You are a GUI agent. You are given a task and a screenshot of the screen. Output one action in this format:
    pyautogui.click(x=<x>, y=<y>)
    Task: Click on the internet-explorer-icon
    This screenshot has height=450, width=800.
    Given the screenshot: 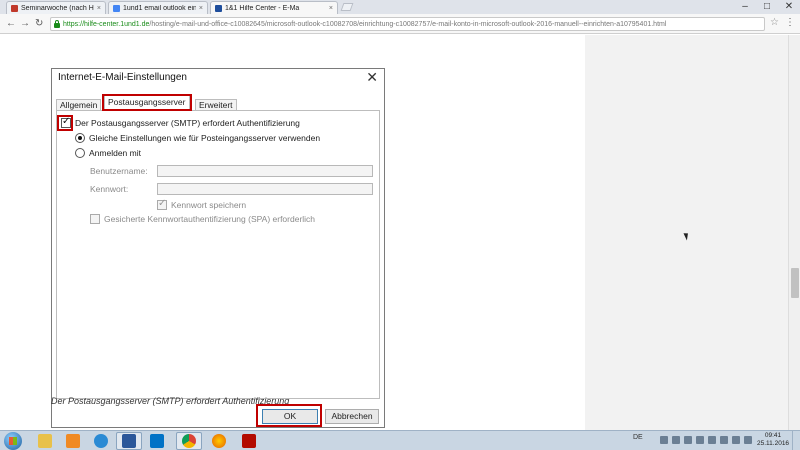 What is the action you would take?
    pyautogui.click(x=101, y=441)
    